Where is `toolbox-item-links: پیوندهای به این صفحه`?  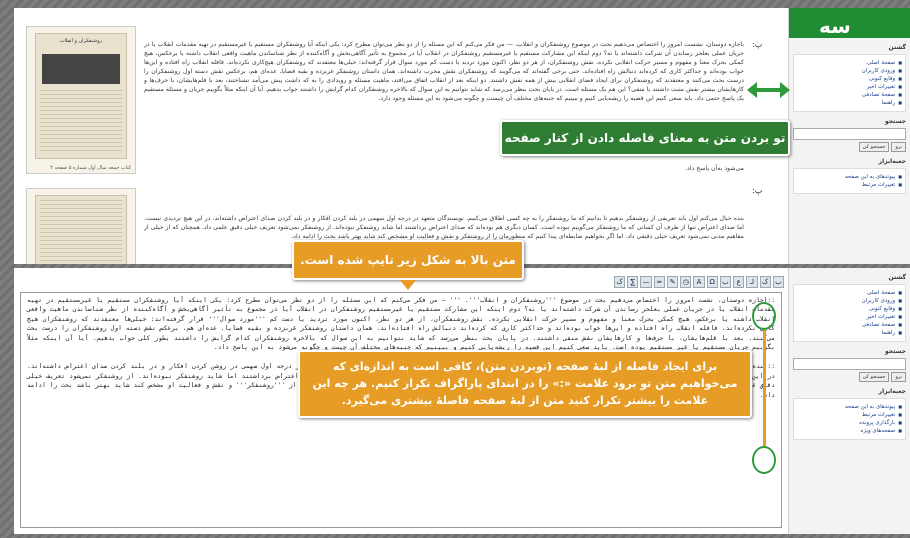 toolbox-item-links: پیوندهای به این صفحه is located at coordinates (849, 177).